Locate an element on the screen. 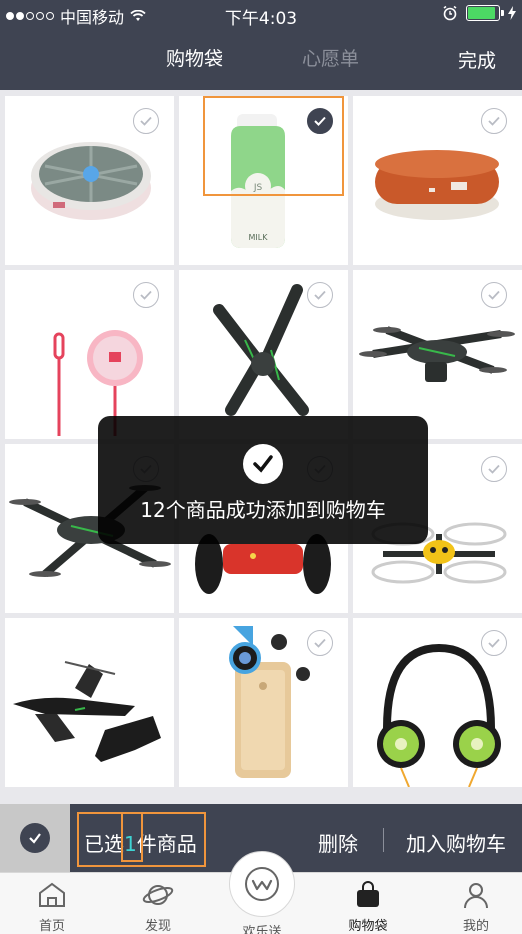  svg-text: JS is located at coordinates (258, 188).